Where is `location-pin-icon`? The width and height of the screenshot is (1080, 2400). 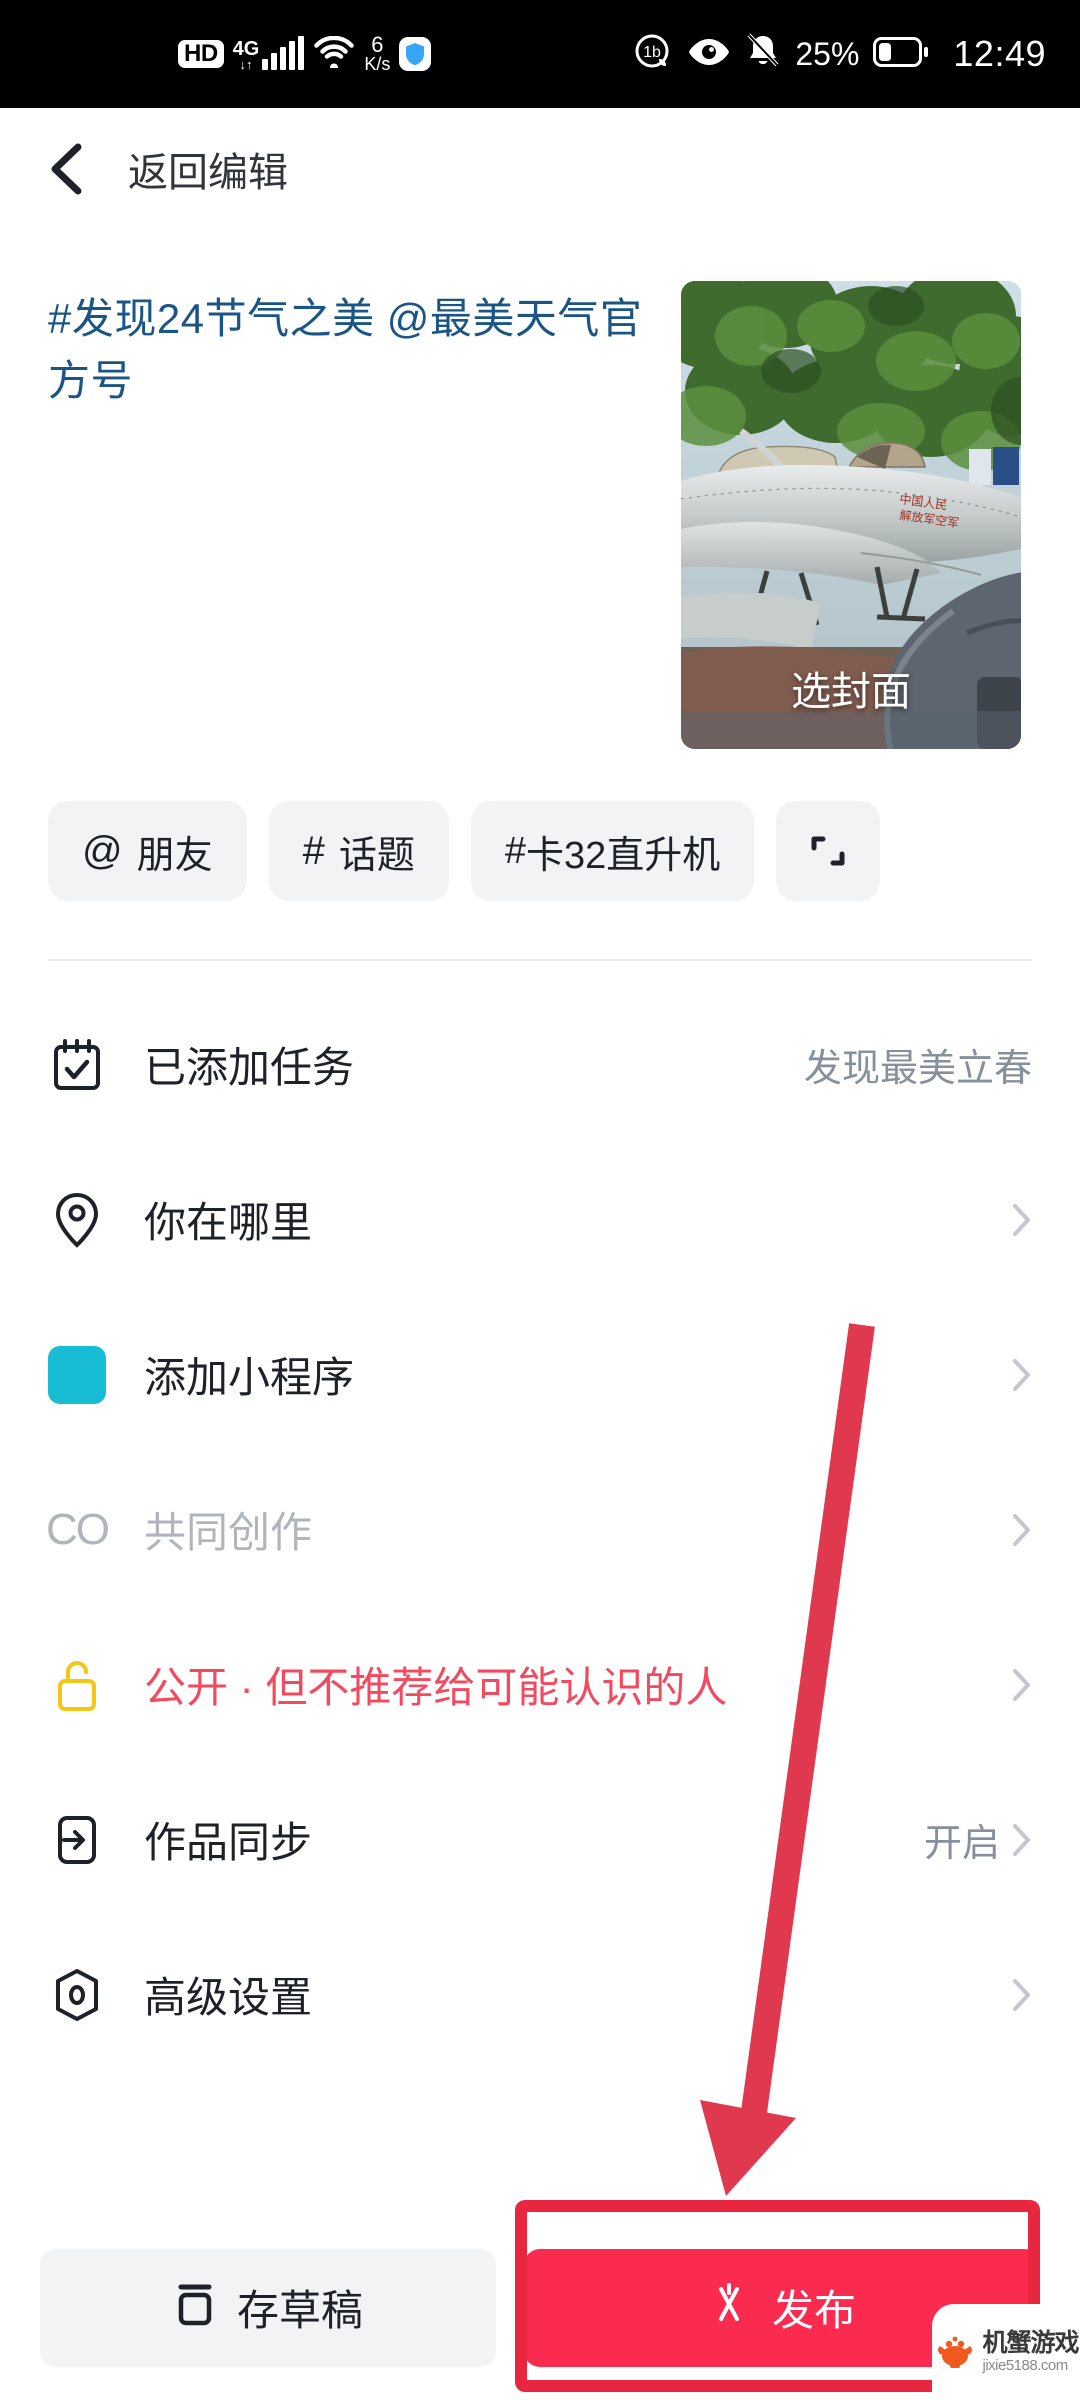 location-pin-icon is located at coordinates (77, 1220).